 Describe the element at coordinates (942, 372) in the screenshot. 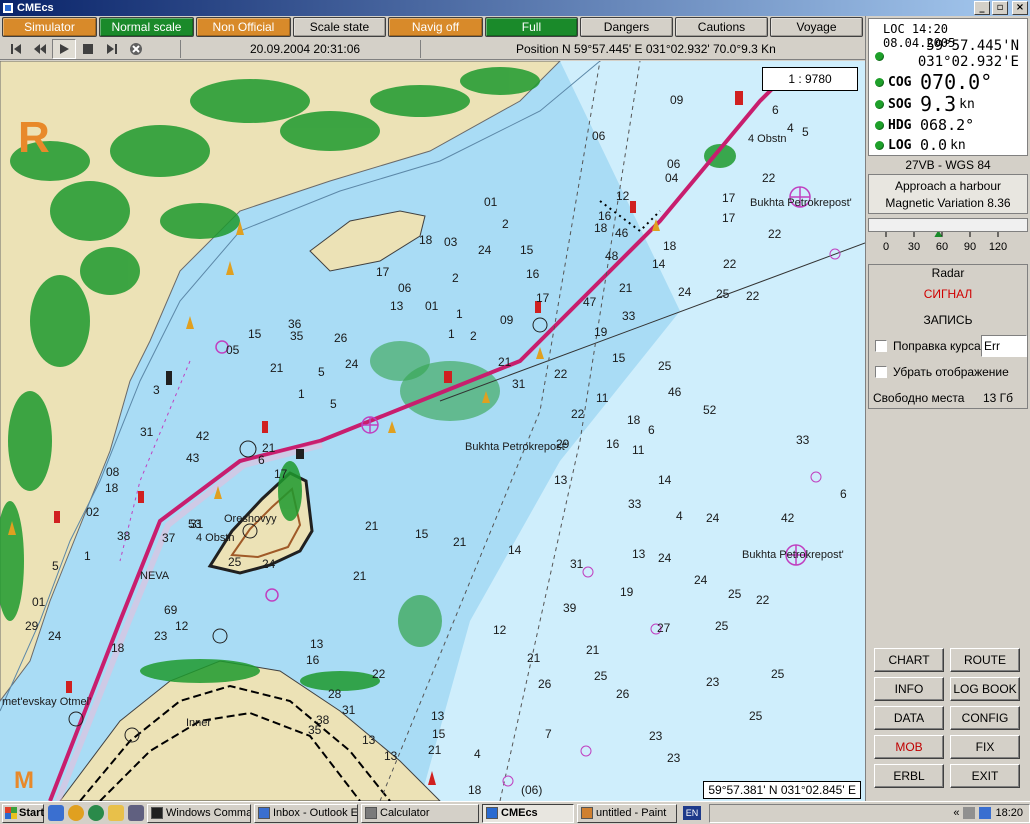

I see `hide-display-row: Убрать отображение` at that location.